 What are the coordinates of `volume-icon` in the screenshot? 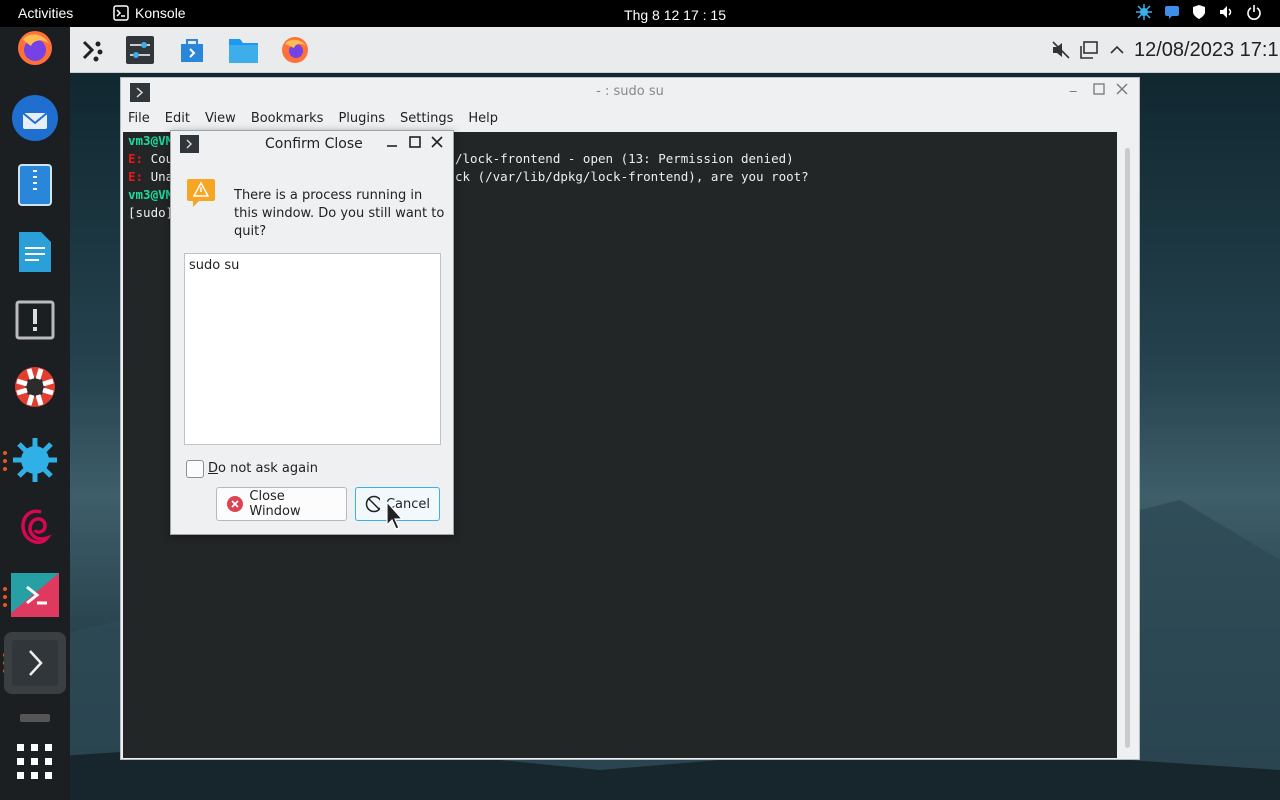 It's located at (1226, 12).